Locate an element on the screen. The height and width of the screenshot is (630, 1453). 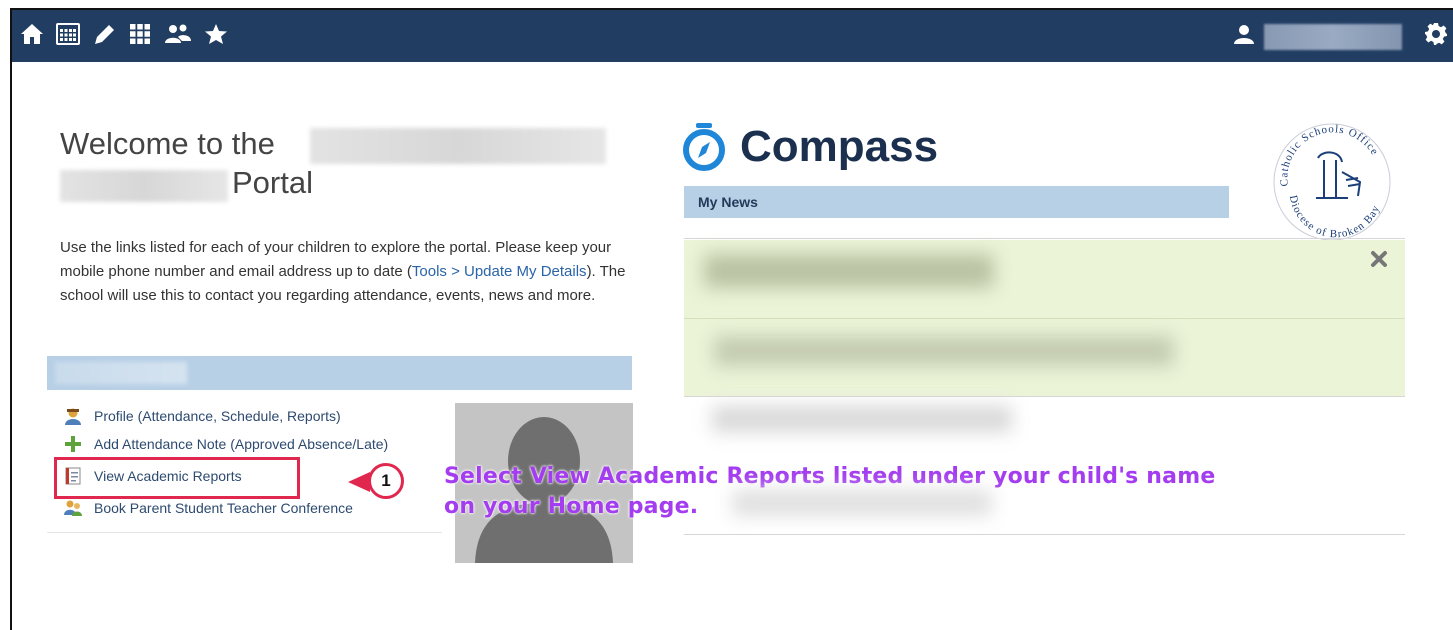
news-bottom-divider is located at coordinates (1044, 534).